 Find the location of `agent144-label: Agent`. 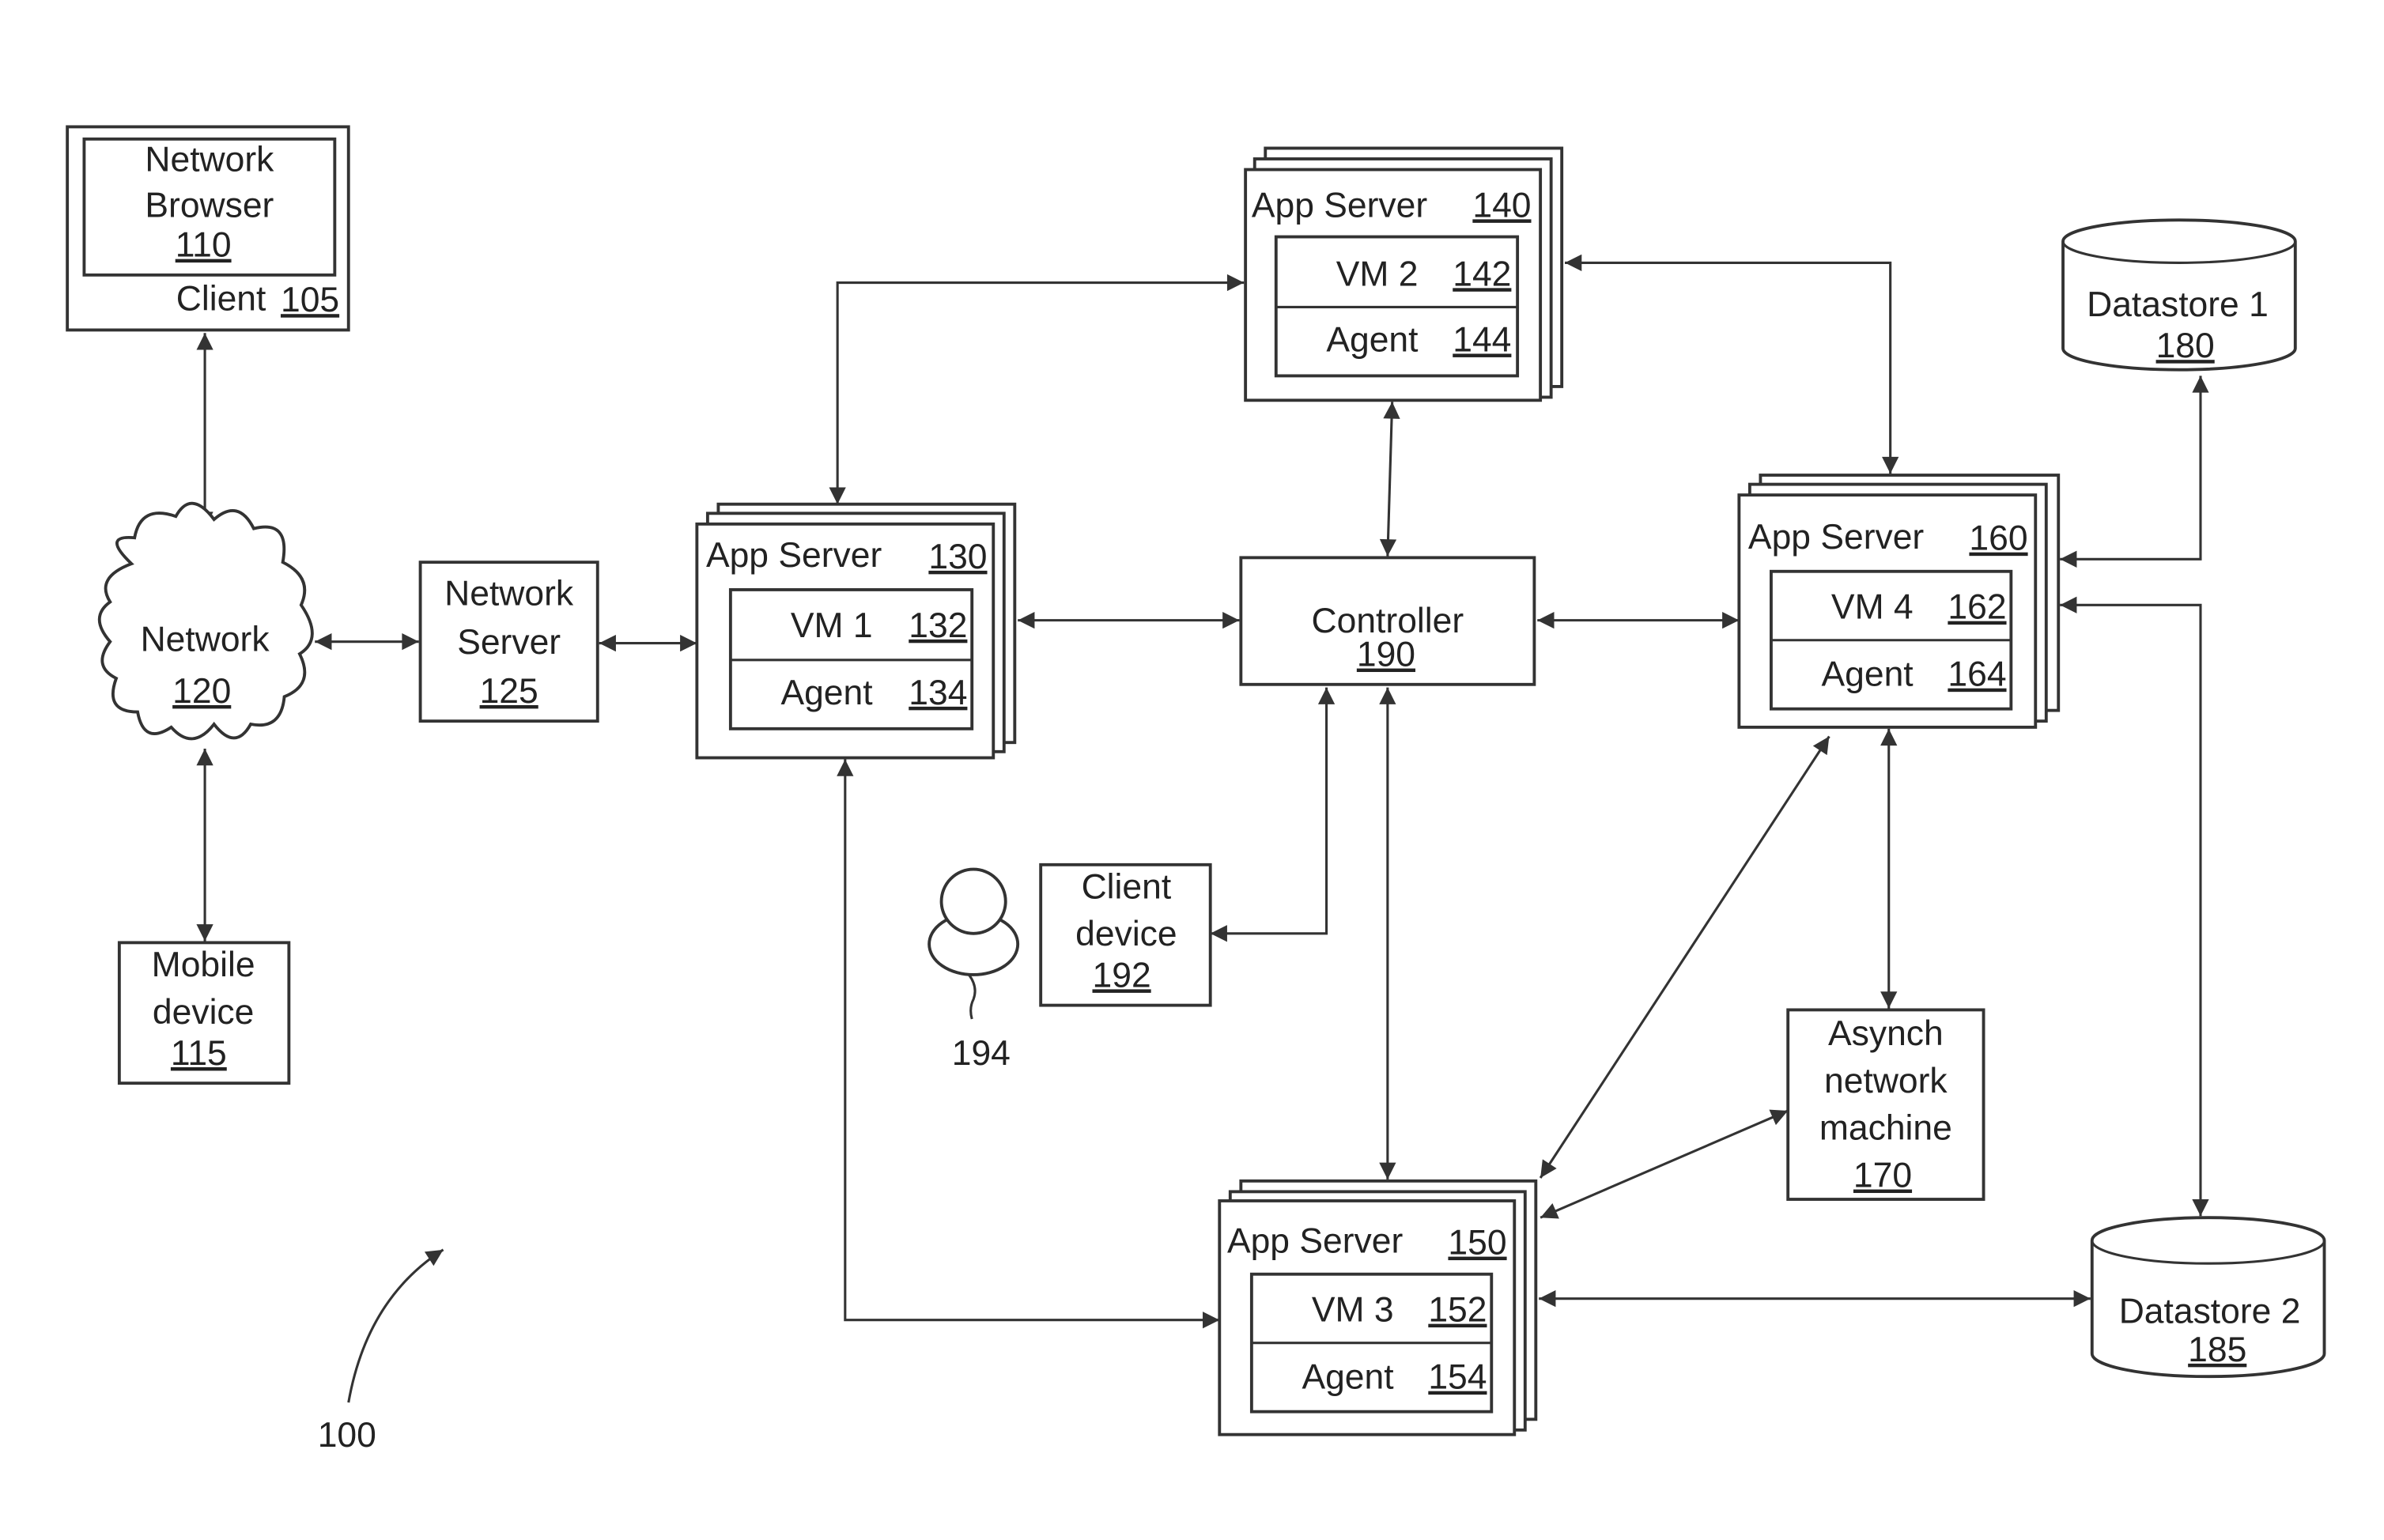

agent144-label: Agent is located at coordinates (1372, 340).